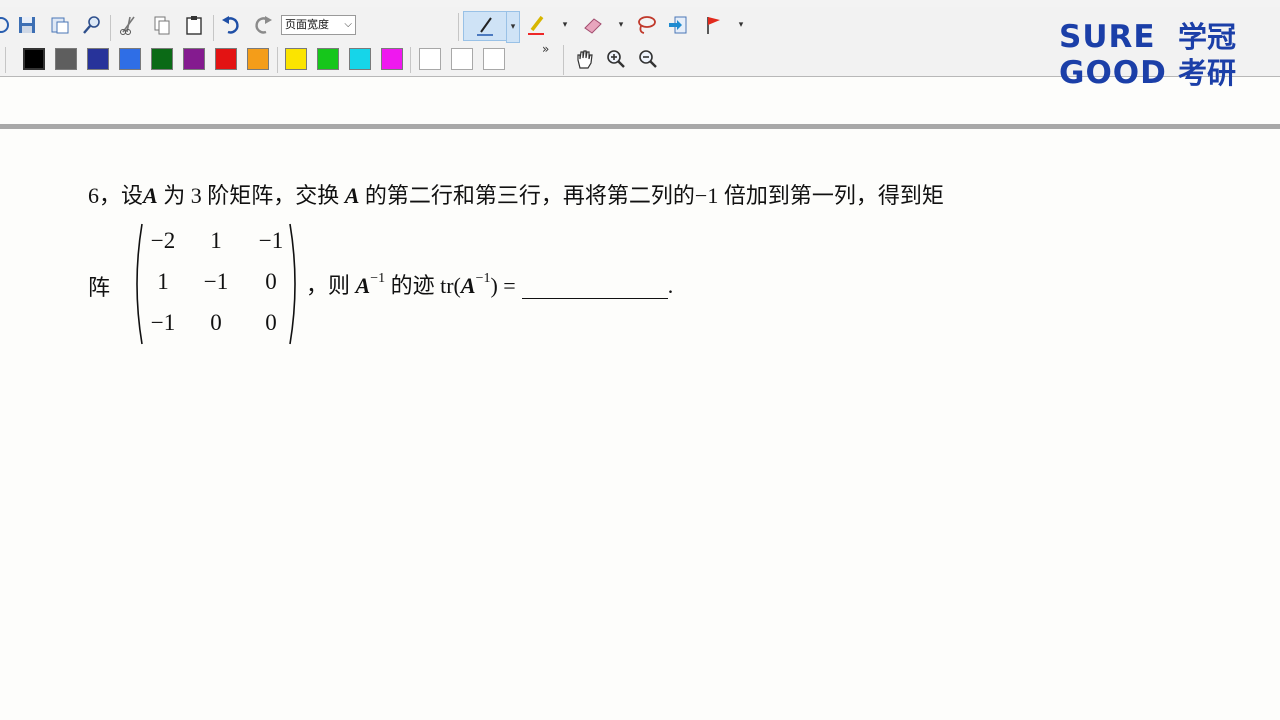 The image size is (1280, 720). I want to click on highlighter-icon, so click(536, 25).